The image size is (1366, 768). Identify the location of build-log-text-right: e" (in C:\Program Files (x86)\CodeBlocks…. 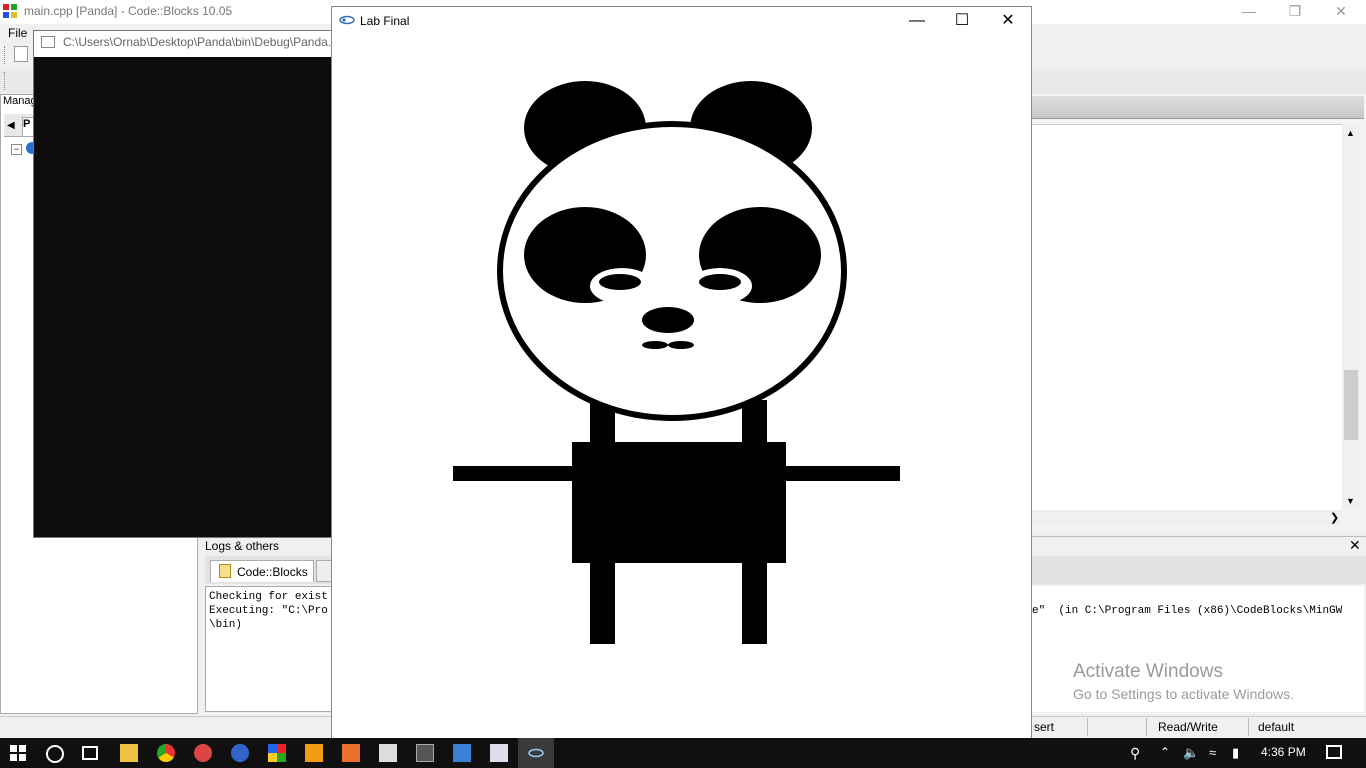
(1187, 611).